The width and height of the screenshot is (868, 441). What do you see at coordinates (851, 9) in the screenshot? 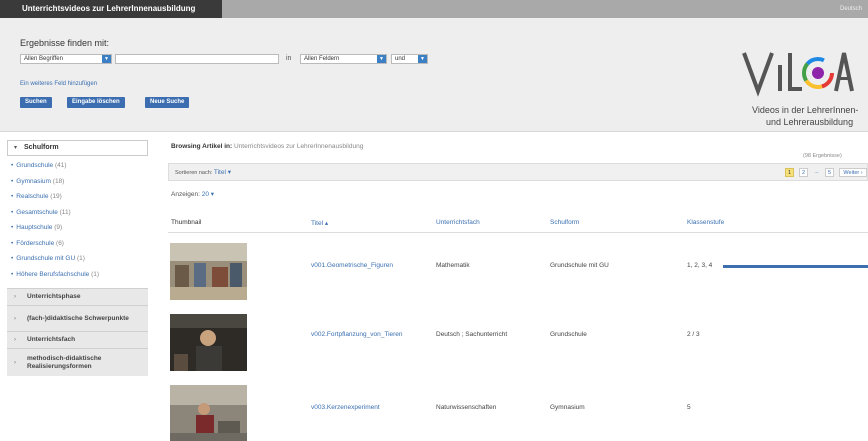
I see `language-selector: Deutsch` at bounding box center [851, 9].